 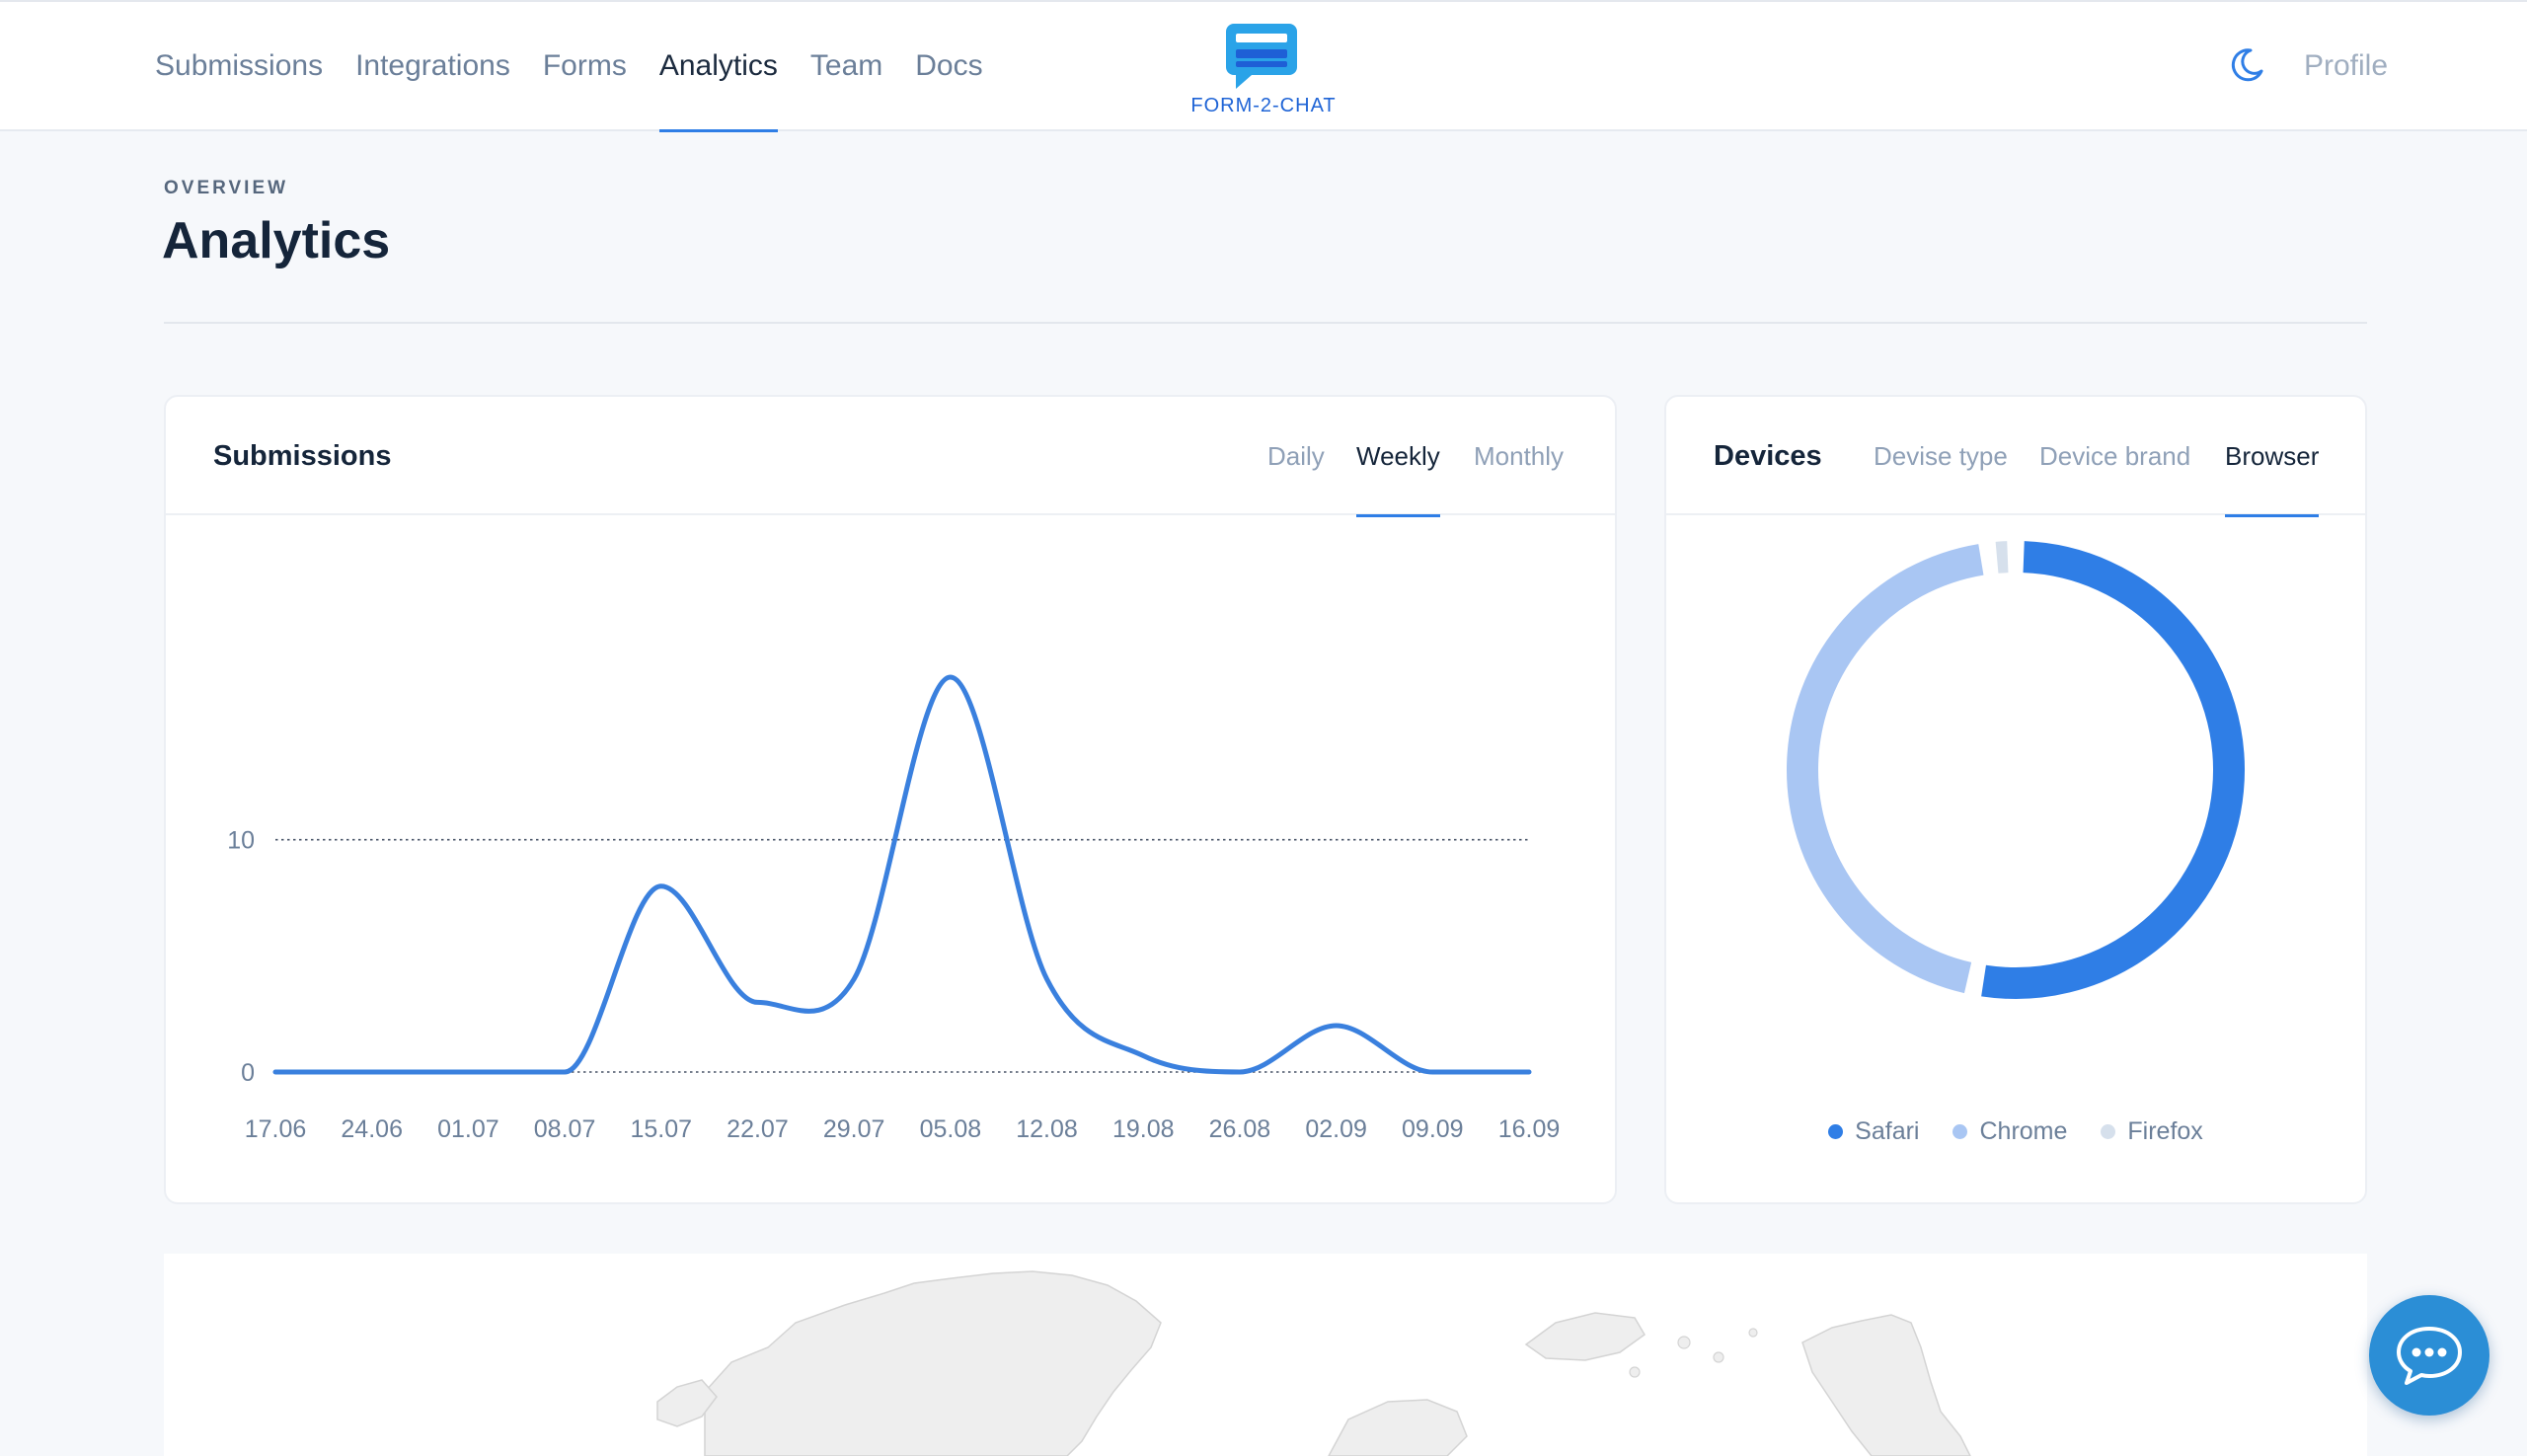 I want to click on legend-item-safari: Safari, so click(x=1873, y=1131).